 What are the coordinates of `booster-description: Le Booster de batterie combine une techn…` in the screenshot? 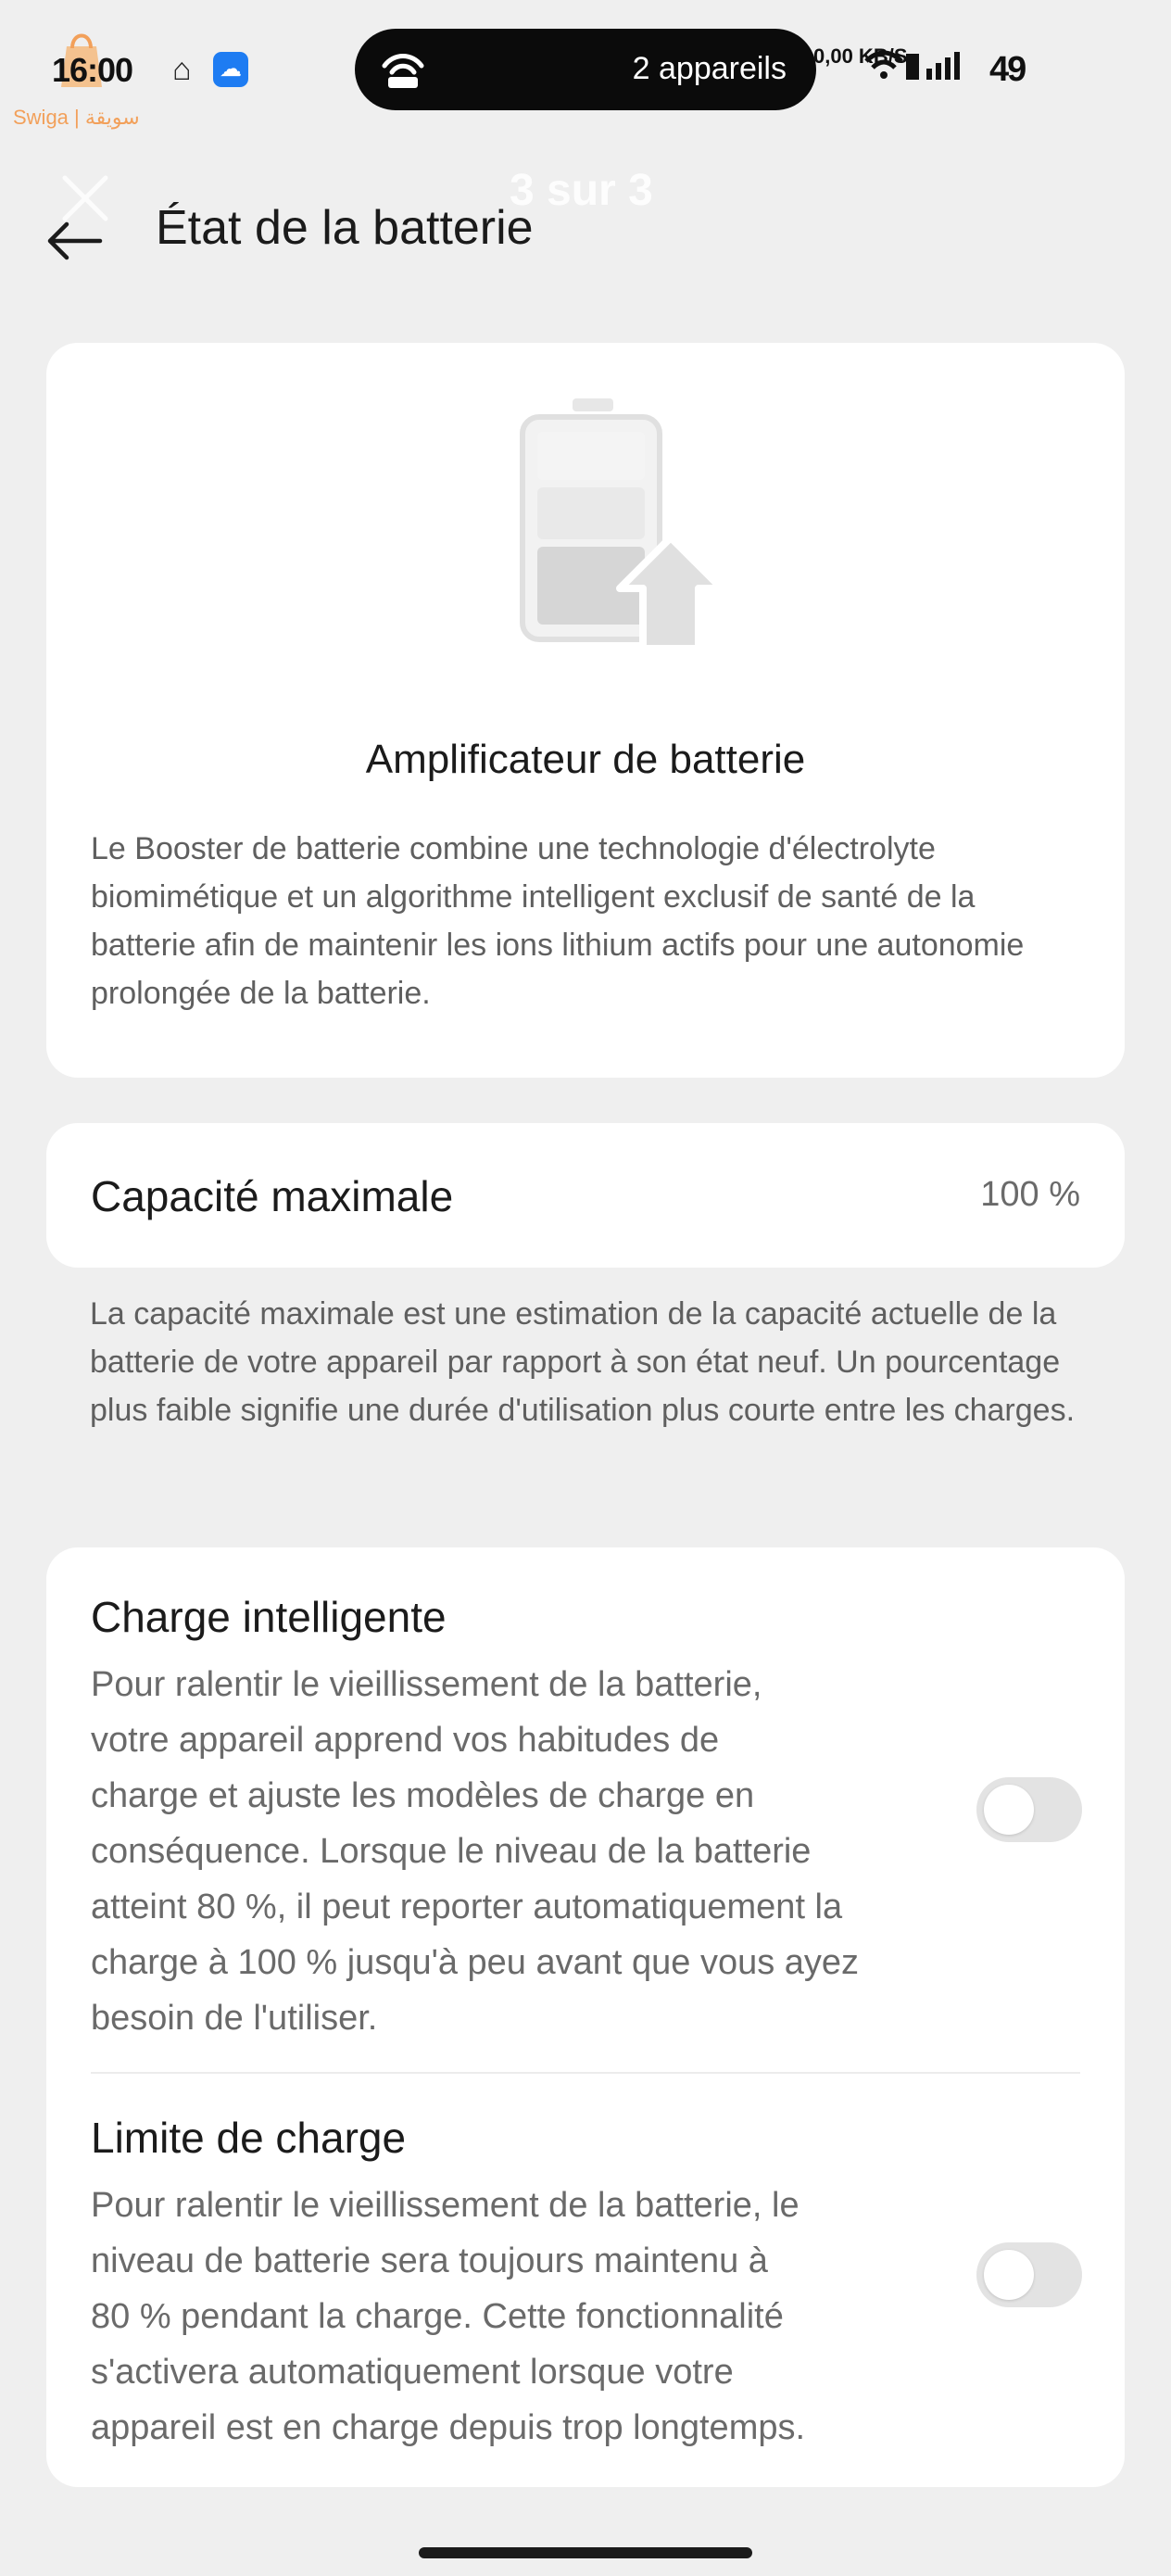 It's located at (558, 921).